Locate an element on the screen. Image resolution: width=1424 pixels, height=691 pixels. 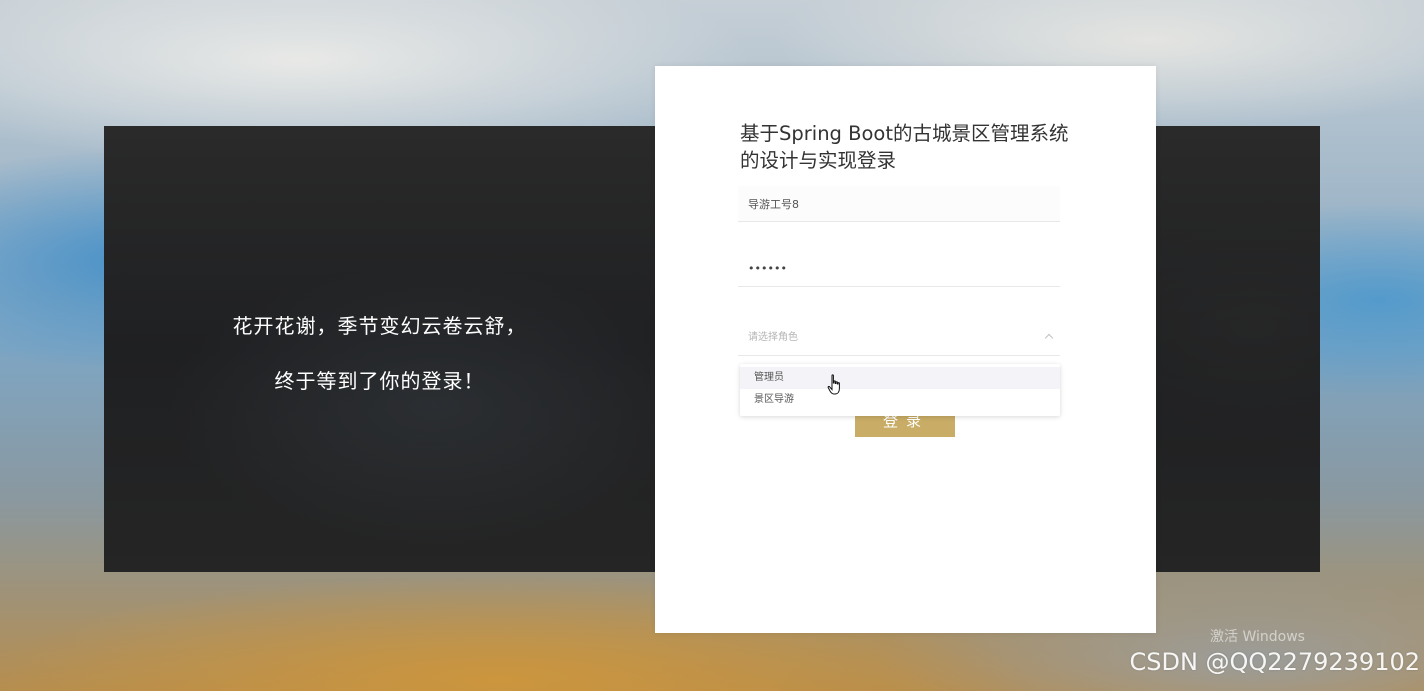
role-option-admin: 管理员 is located at coordinates (900, 378).